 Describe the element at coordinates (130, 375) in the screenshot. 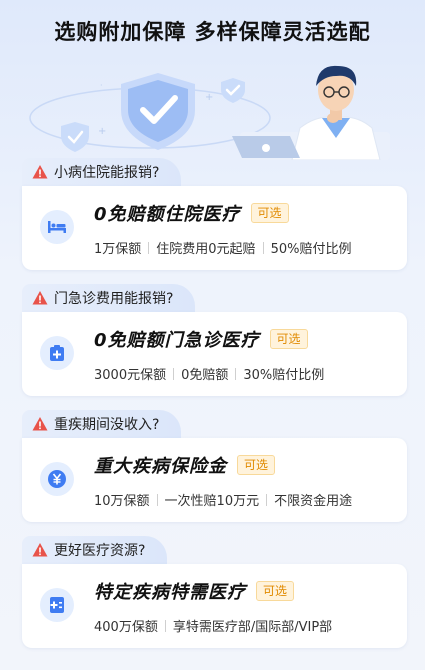

I see `detail-item: 3000元保额` at that location.